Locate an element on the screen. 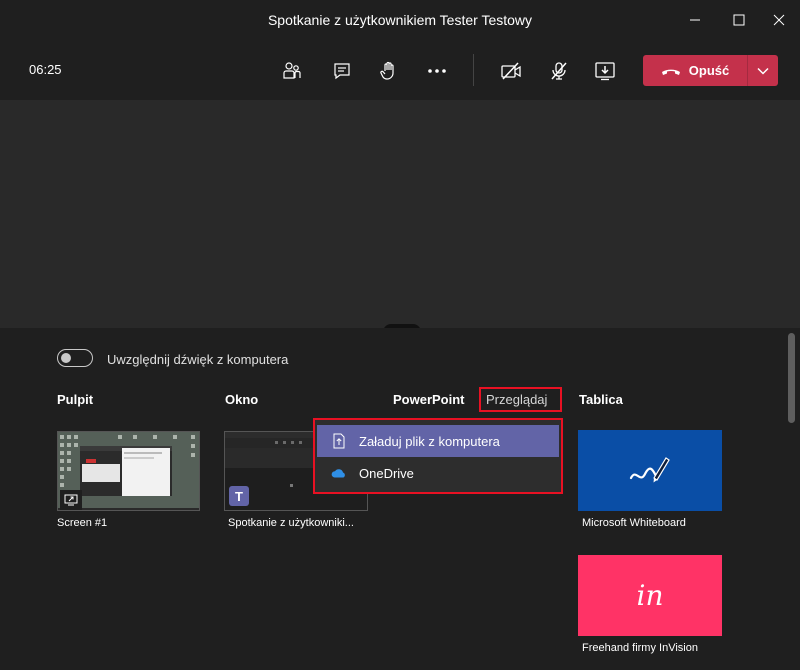  camera-off-icon is located at coordinates (511, 71).